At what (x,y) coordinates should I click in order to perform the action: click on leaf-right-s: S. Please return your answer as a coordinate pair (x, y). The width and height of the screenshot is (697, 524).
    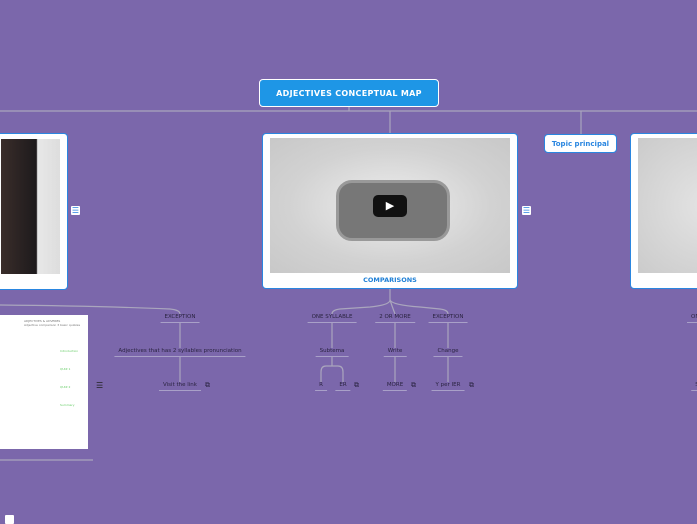
    Looking at the image, I should click on (694, 386).